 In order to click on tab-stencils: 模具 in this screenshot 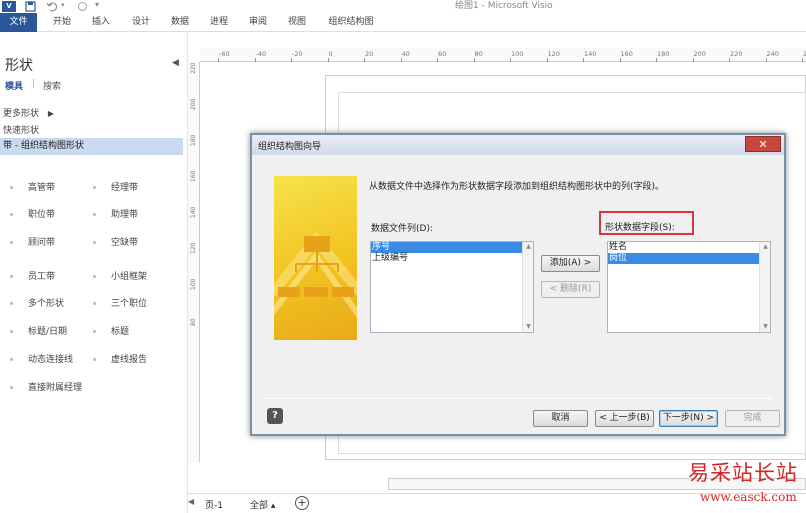, I will do `click(14, 85)`.